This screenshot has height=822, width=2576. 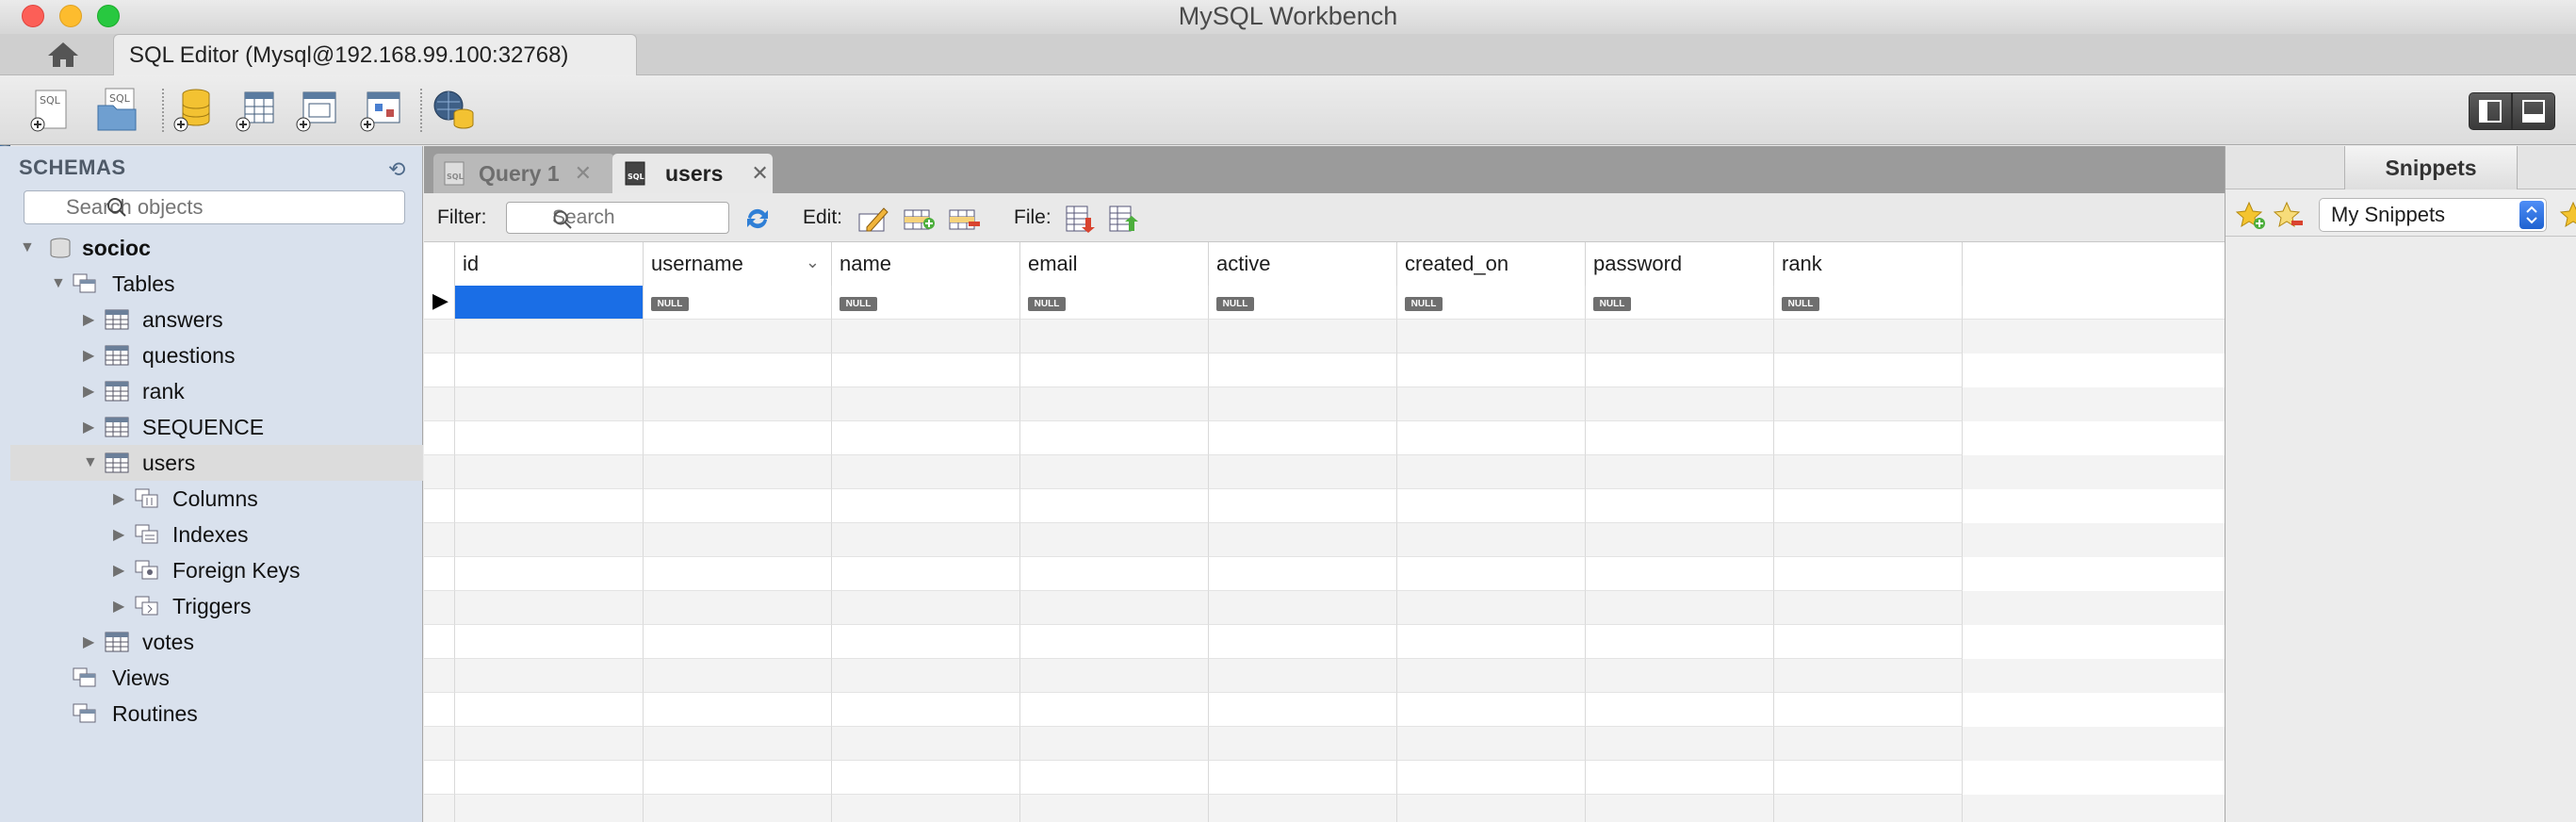 What do you see at coordinates (216, 319) in the screenshot?
I see `table-node-answers: ▶ answers` at bounding box center [216, 319].